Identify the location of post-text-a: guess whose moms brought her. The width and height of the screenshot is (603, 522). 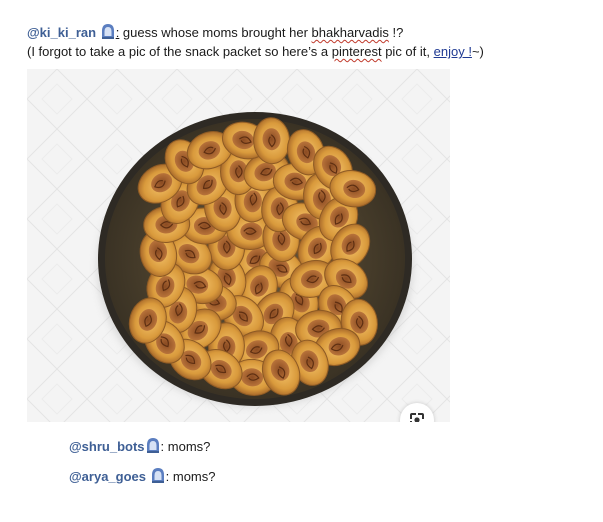
(215, 32).